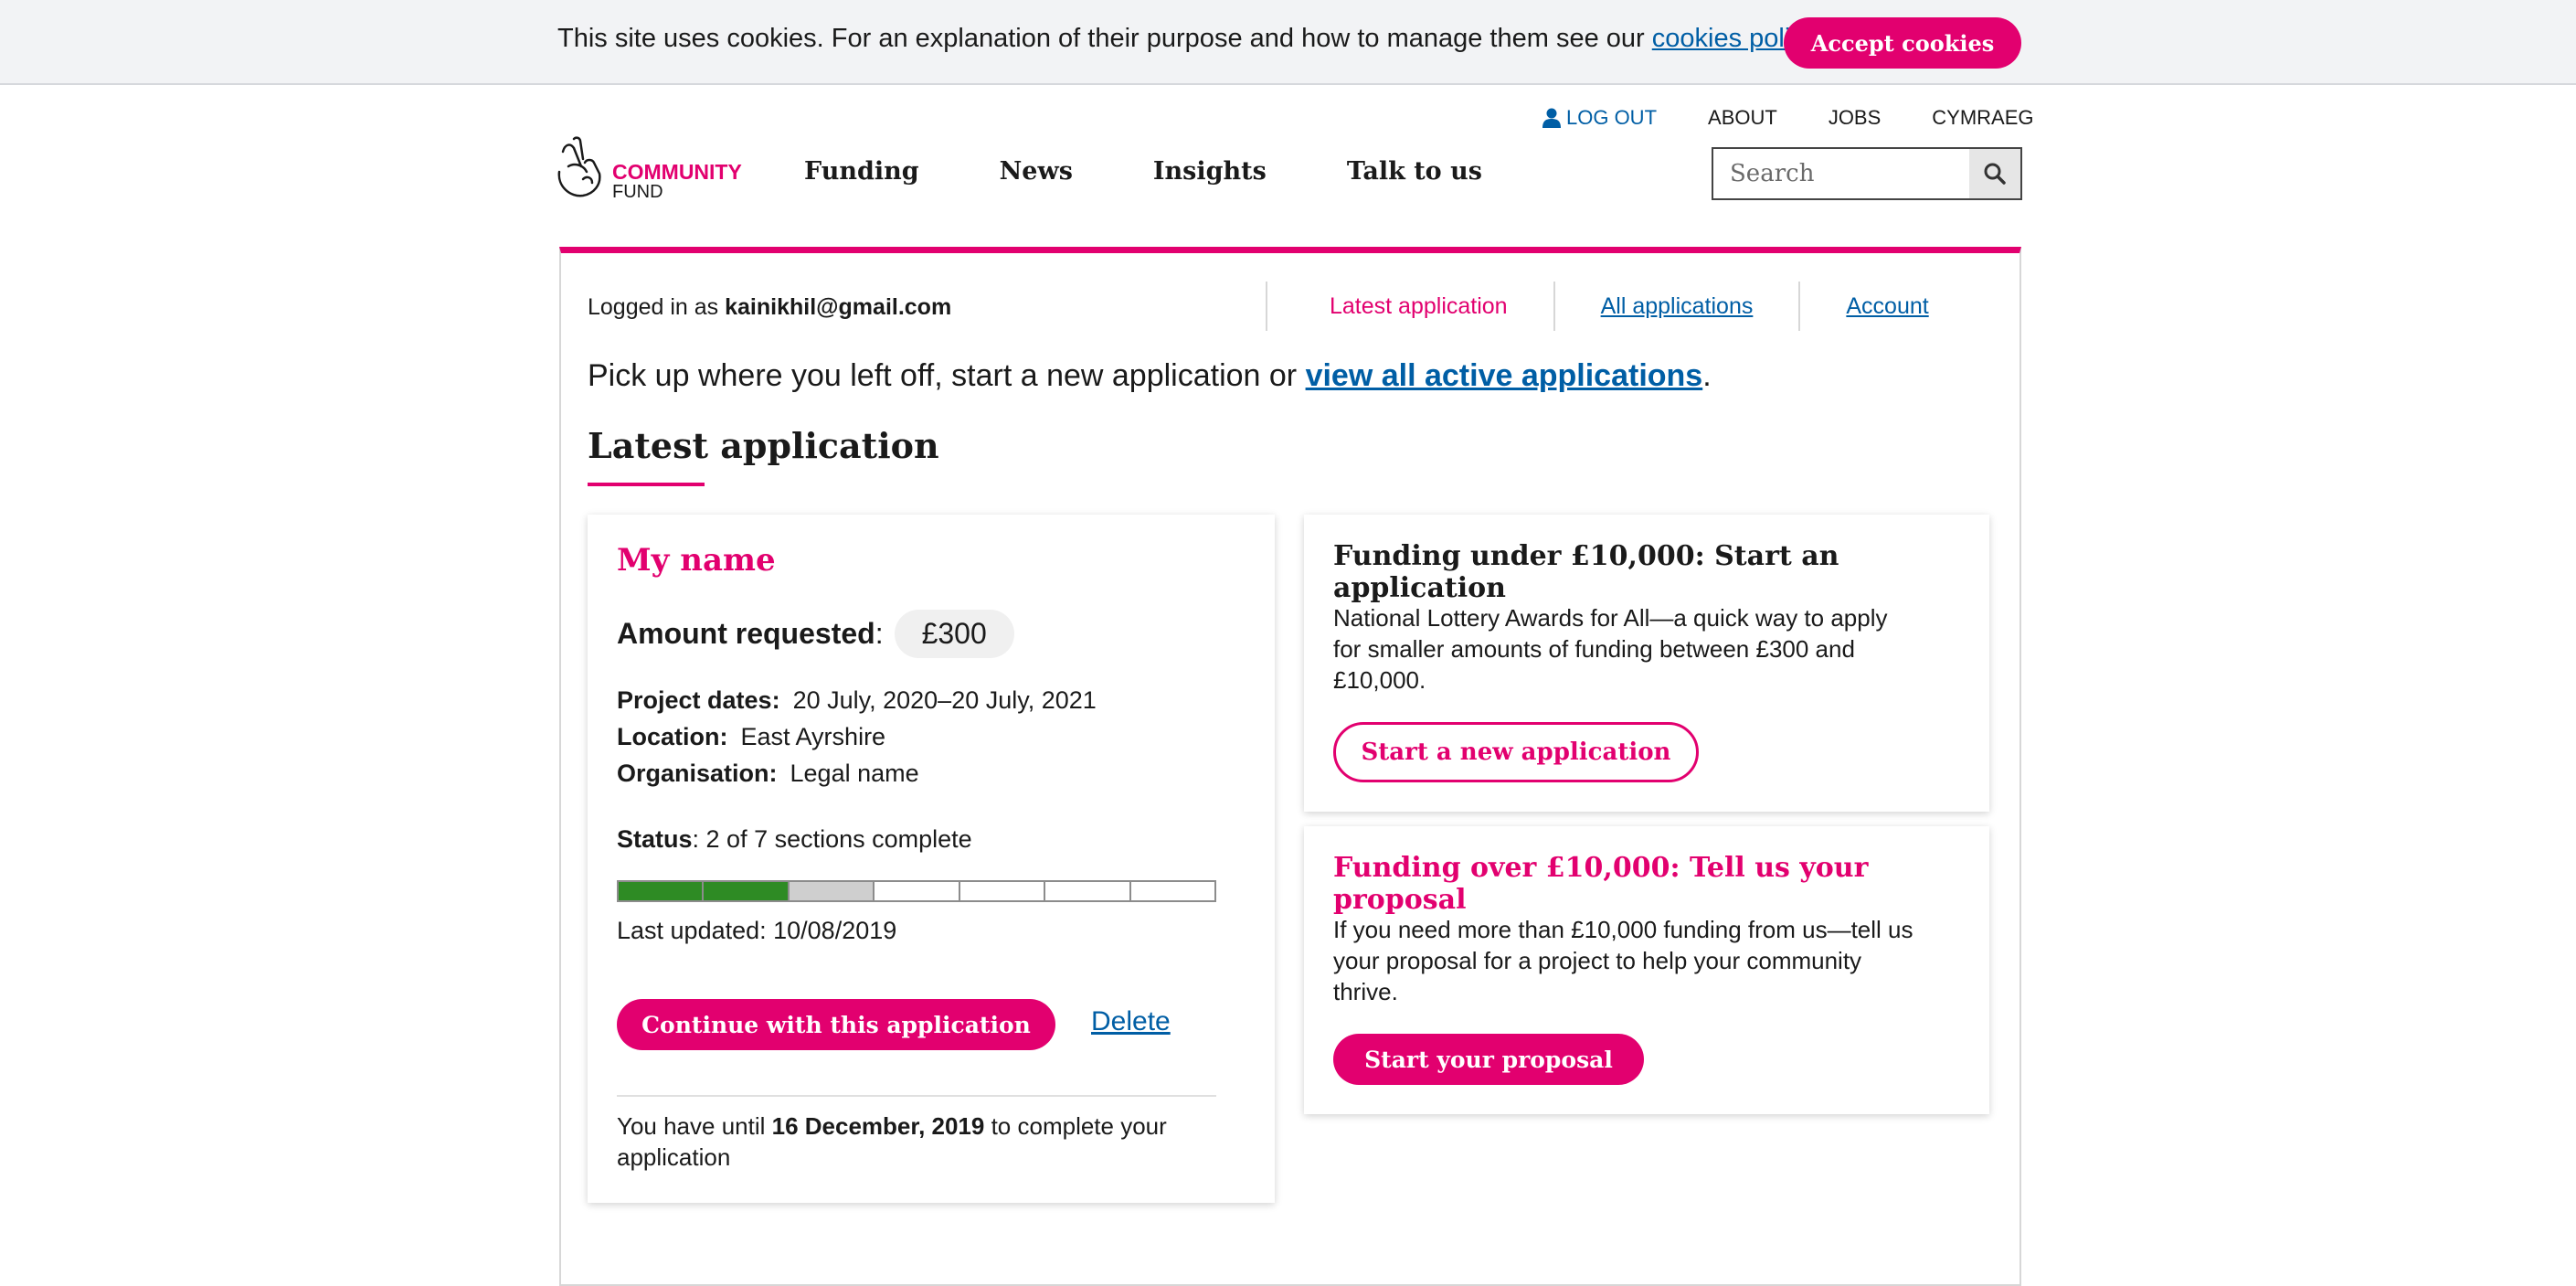  Describe the element at coordinates (1488, 1060) in the screenshot. I see `start-proposal-button: Start your proposal` at that location.